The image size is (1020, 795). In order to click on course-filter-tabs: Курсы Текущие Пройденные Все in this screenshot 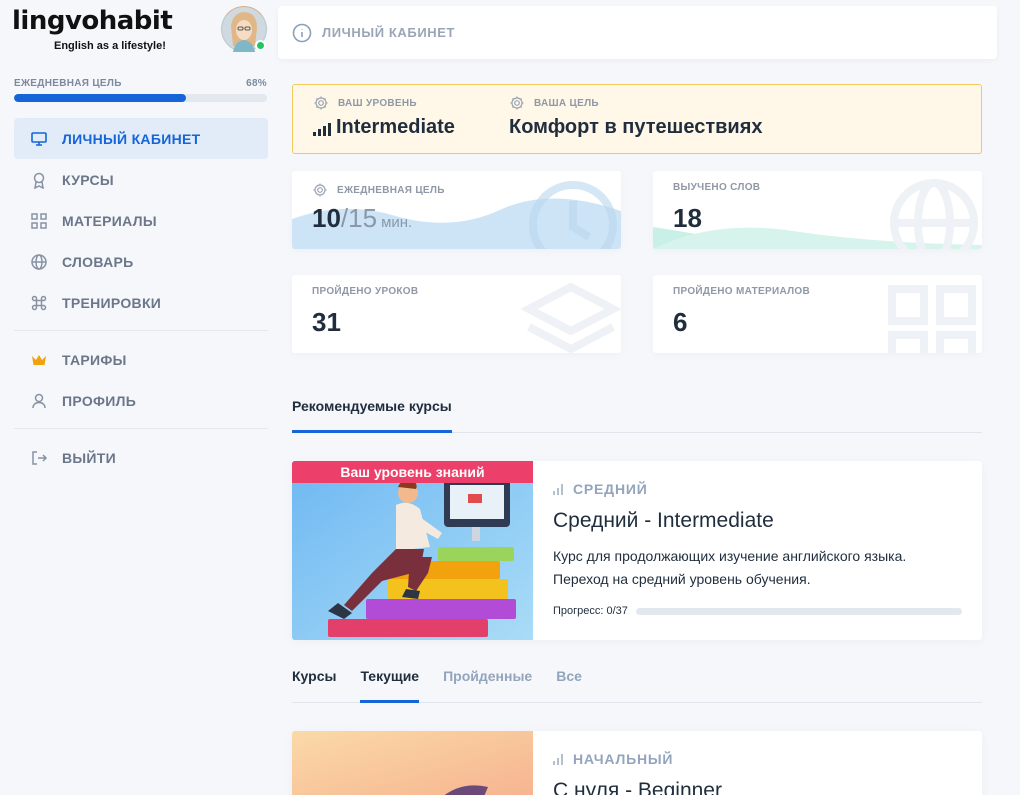, I will do `click(637, 685)`.